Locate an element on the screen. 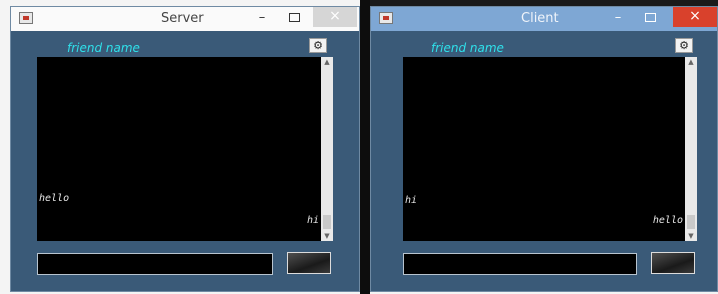  window-title: Client is located at coordinates (540, 18).